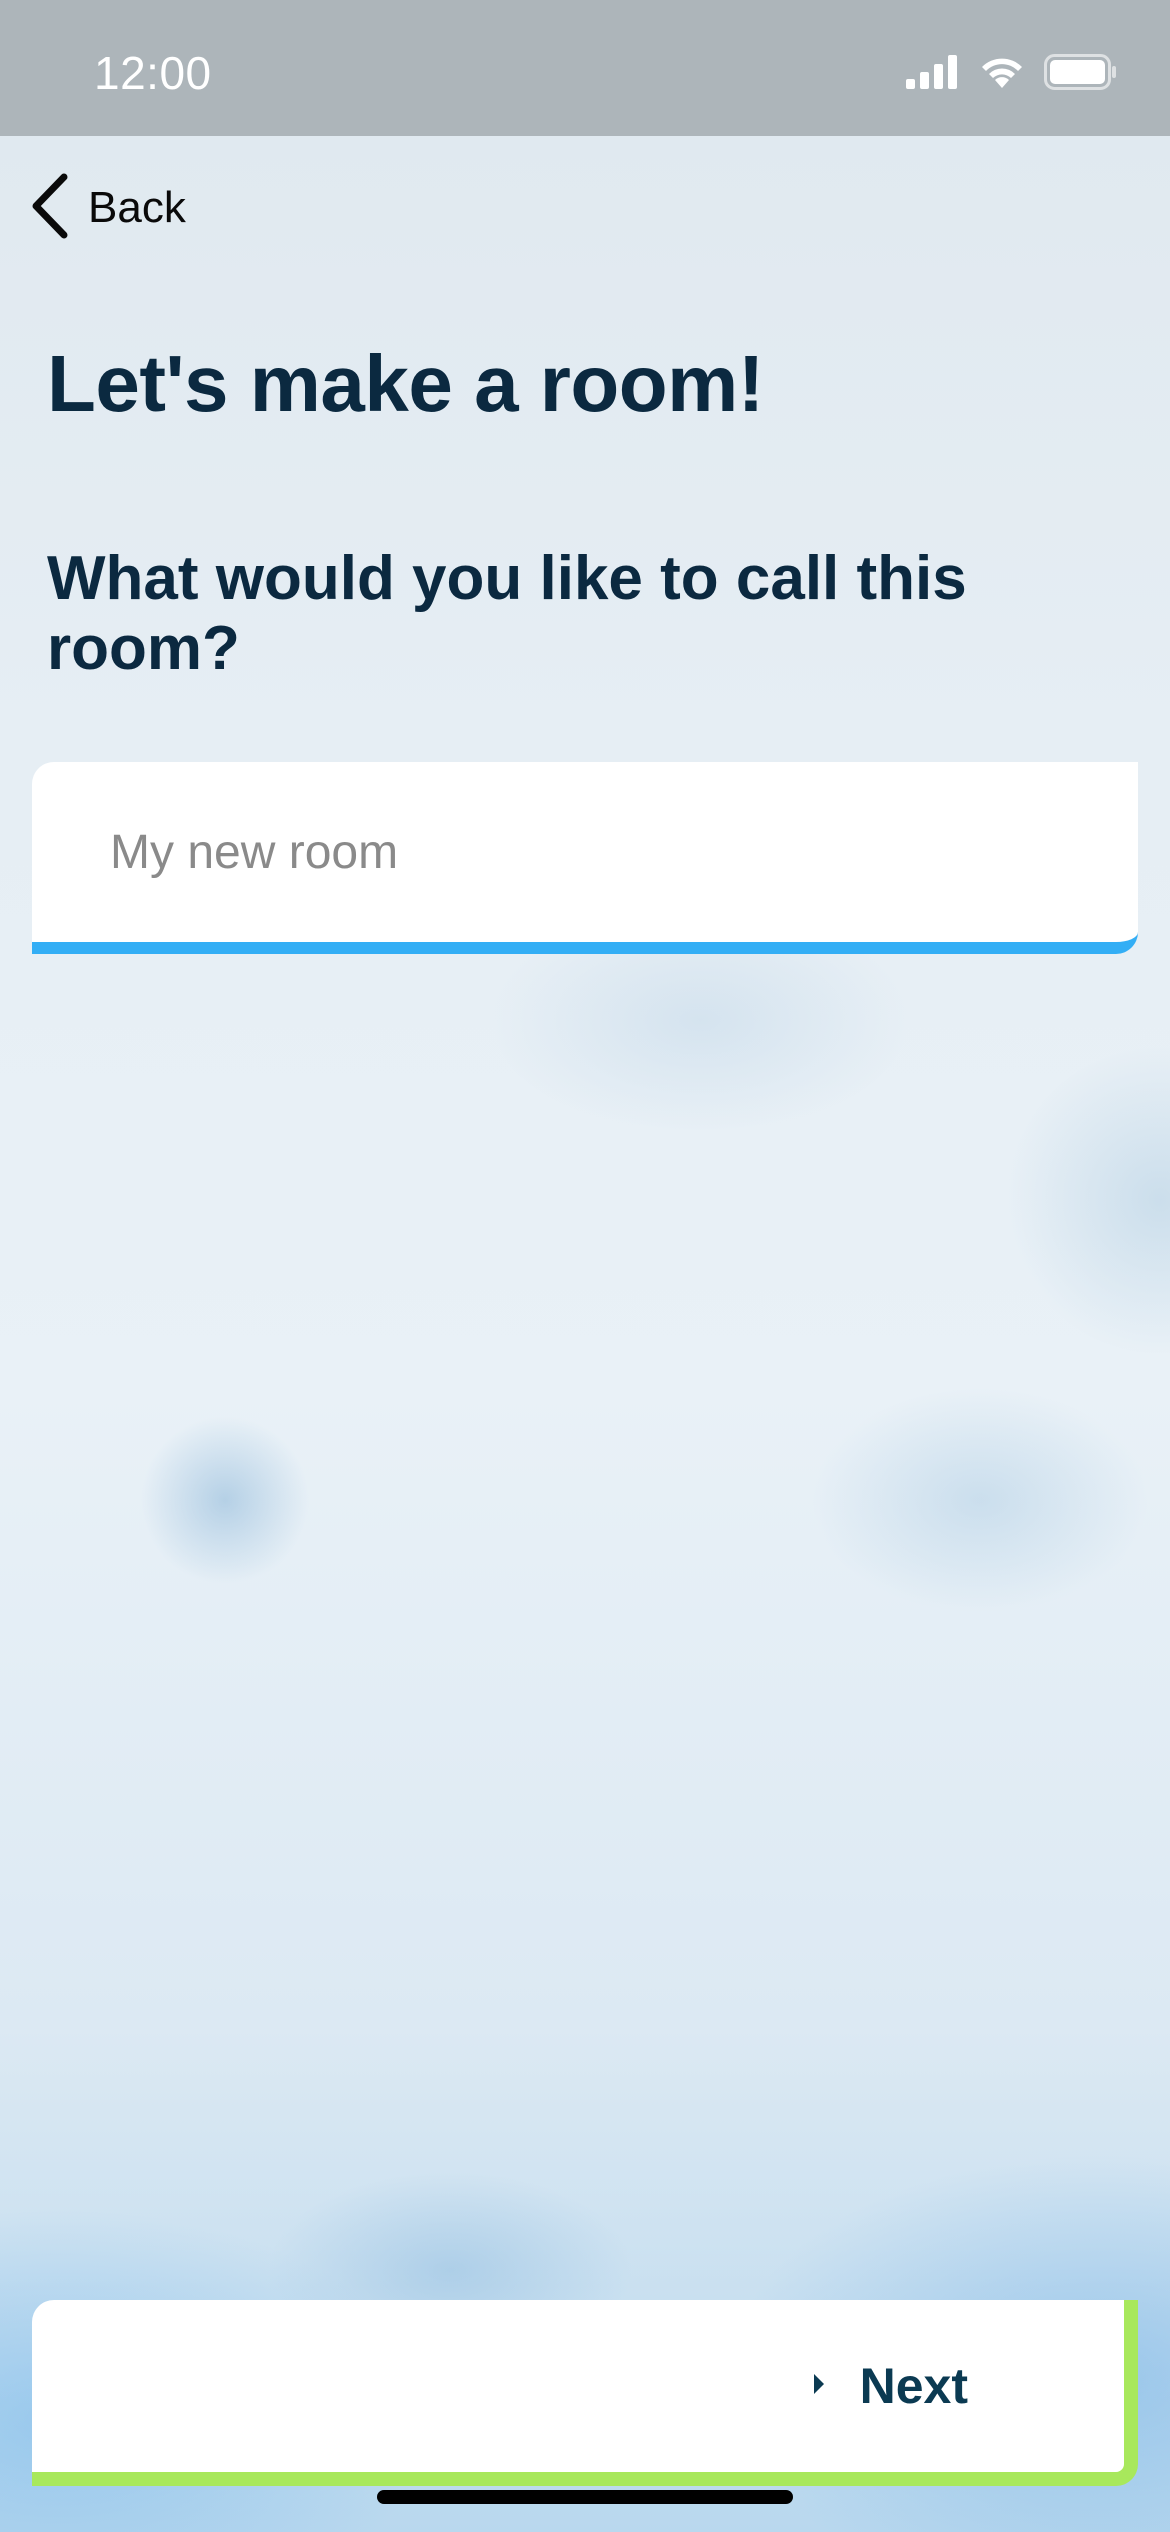 Image resolution: width=1170 pixels, height=2532 pixels. Describe the element at coordinates (819, 2386) in the screenshot. I see `caret-right-icon` at that location.